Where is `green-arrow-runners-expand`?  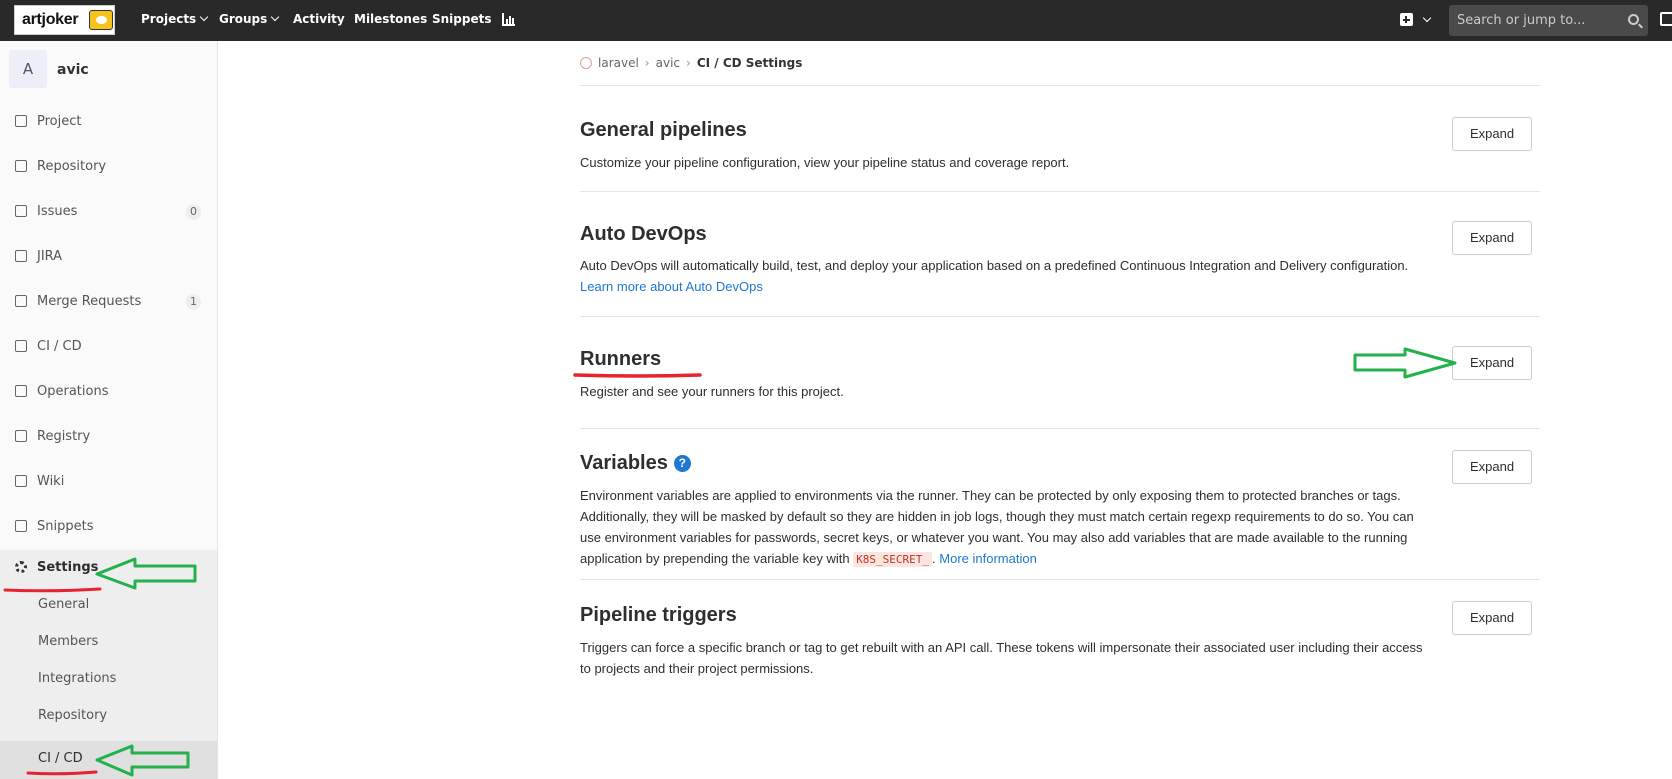 green-arrow-runners-expand is located at coordinates (1405, 363).